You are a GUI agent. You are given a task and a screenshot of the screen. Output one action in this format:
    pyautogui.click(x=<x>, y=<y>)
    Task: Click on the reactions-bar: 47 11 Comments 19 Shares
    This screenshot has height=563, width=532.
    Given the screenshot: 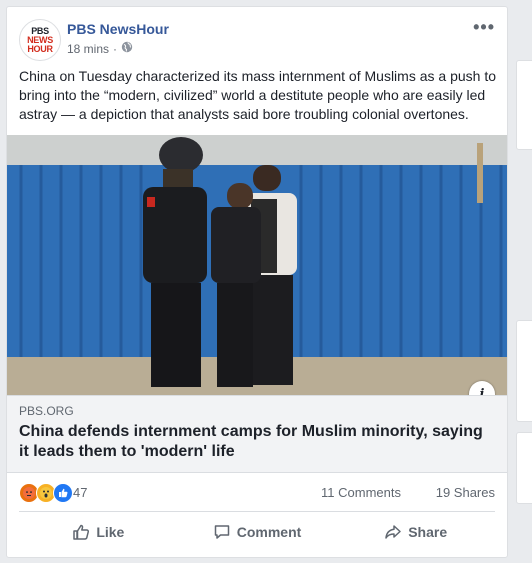 What is the action you would take?
    pyautogui.click(x=257, y=493)
    